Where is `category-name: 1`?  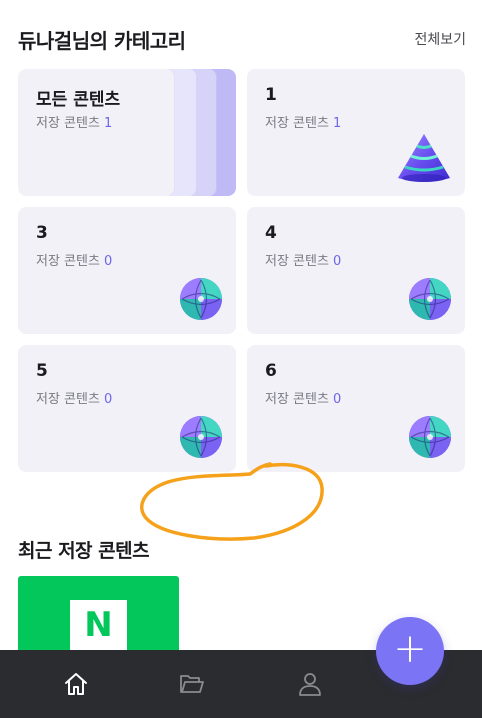 category-name: 1 is located at coordinates (271, 95).